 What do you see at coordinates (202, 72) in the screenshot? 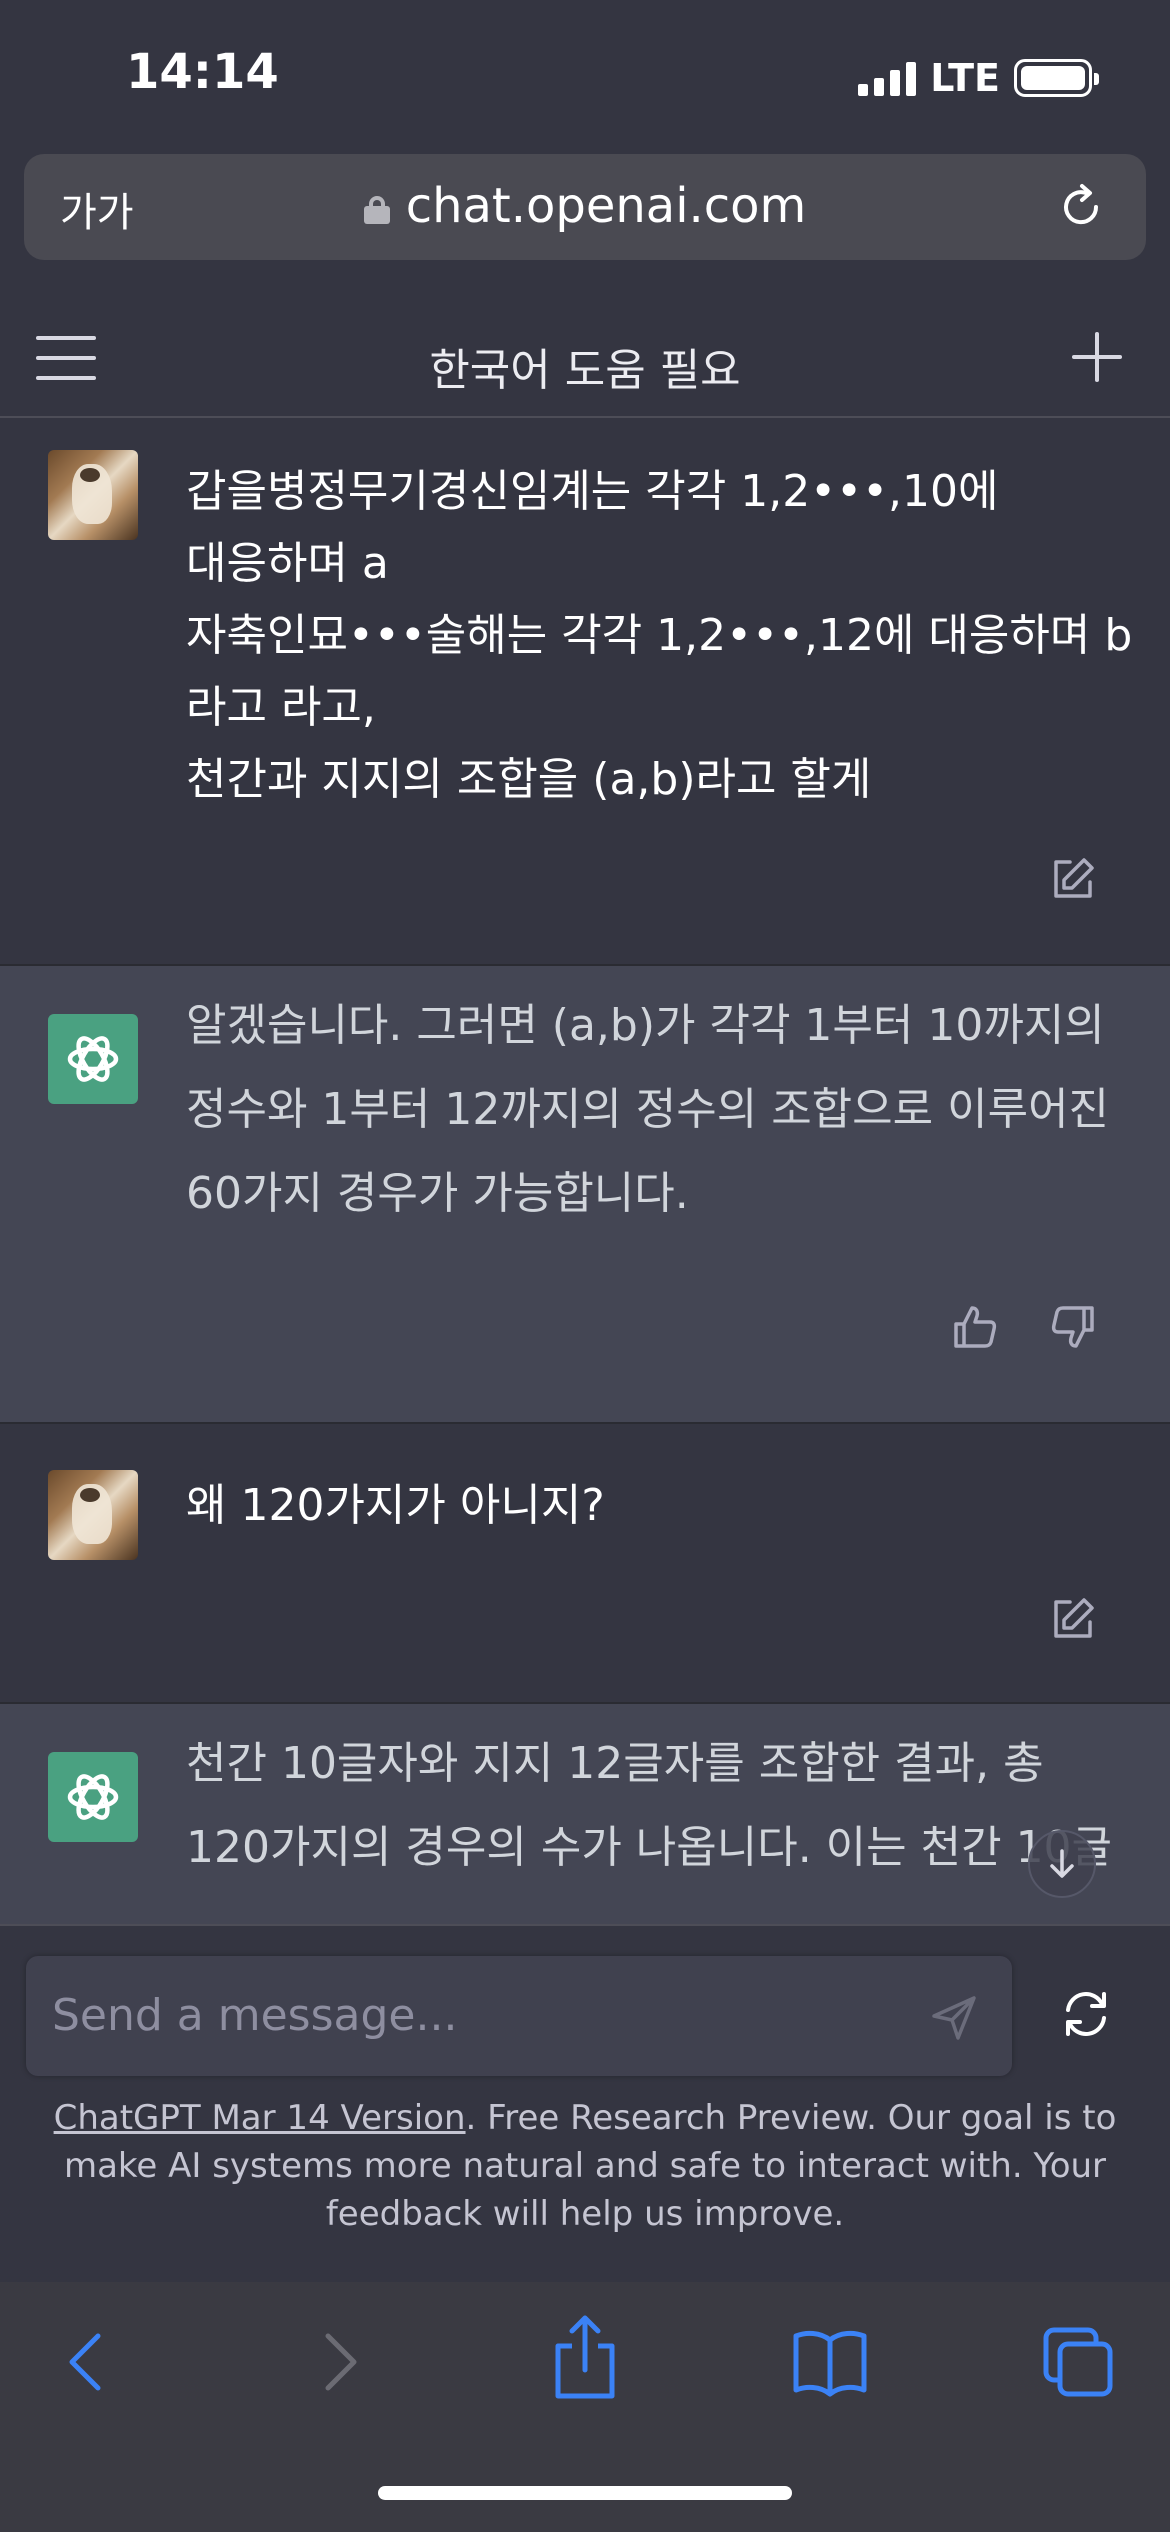
I see `status-time: 14:14` at bounding box center [202, 72].